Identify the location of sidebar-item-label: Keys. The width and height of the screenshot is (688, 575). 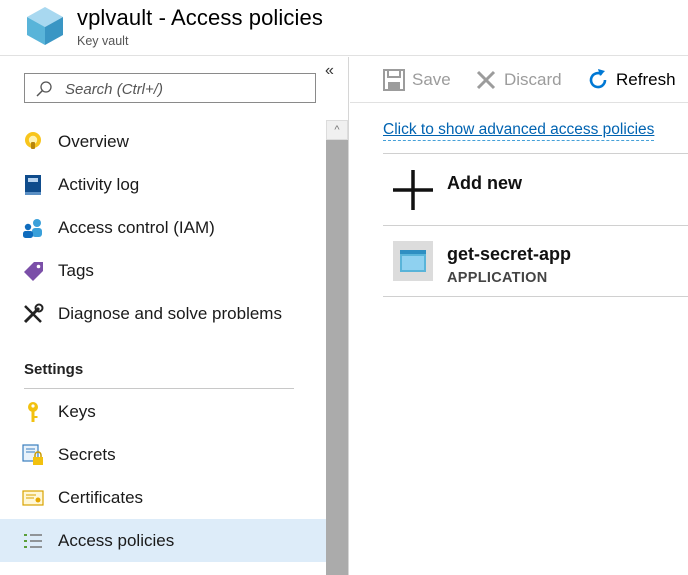
(77, 411).